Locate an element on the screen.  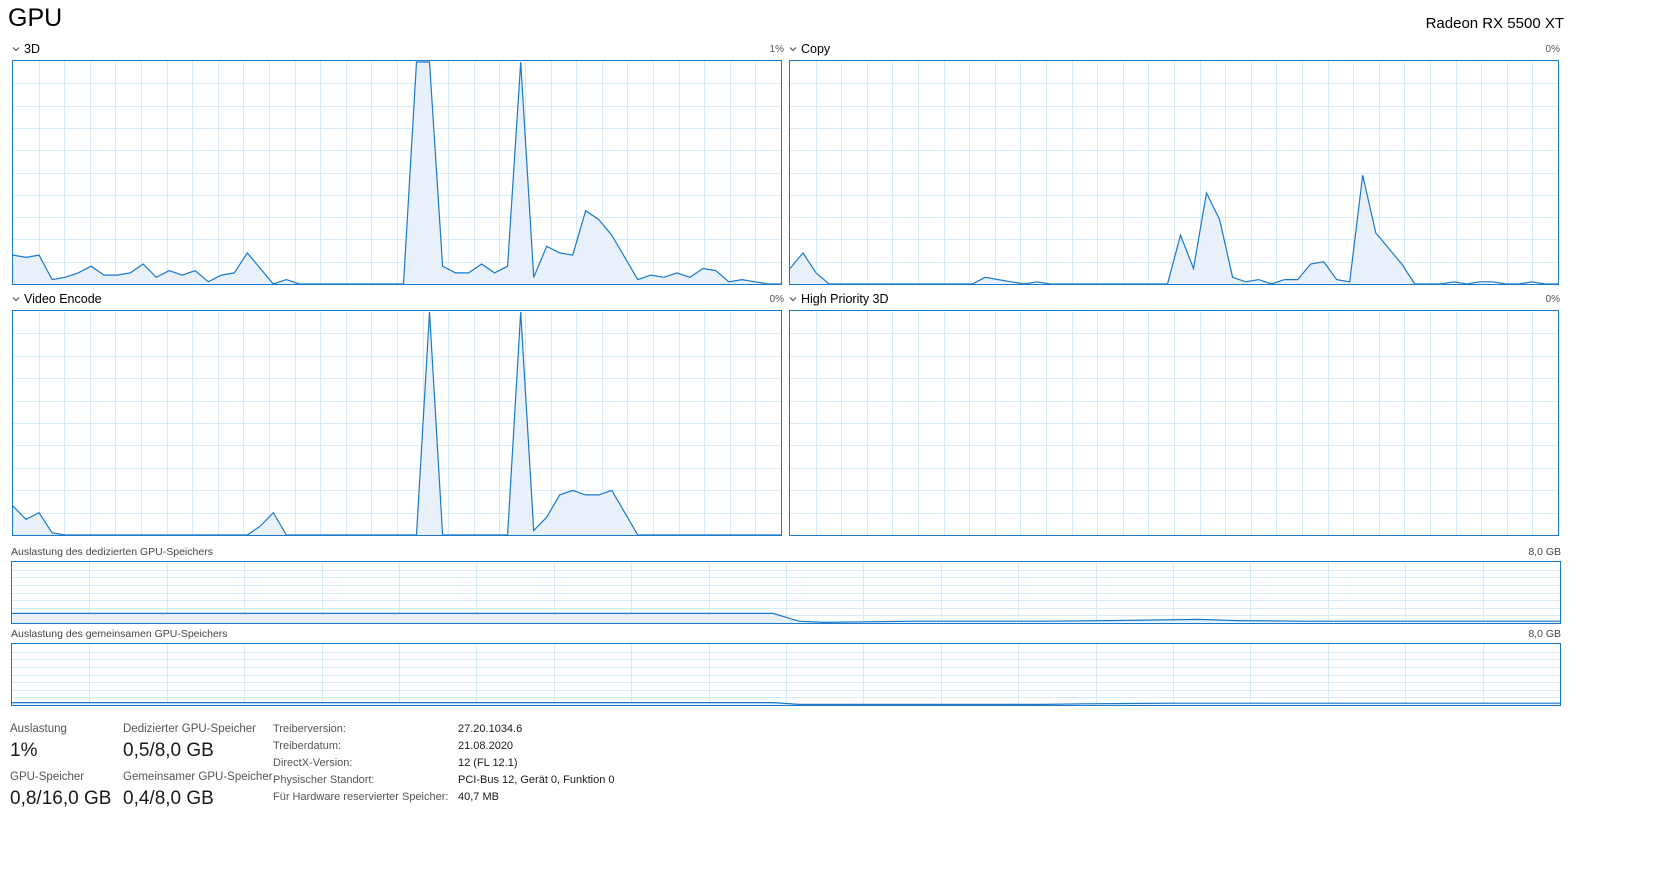
engine-label: Video Encode is located at coordinates (63, 299).